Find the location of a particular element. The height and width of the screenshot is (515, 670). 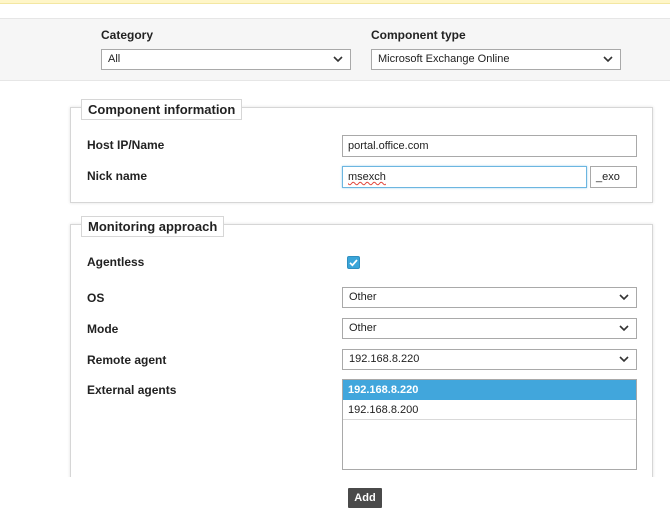

os-select-value: Other is located at coordinates (363, 297).